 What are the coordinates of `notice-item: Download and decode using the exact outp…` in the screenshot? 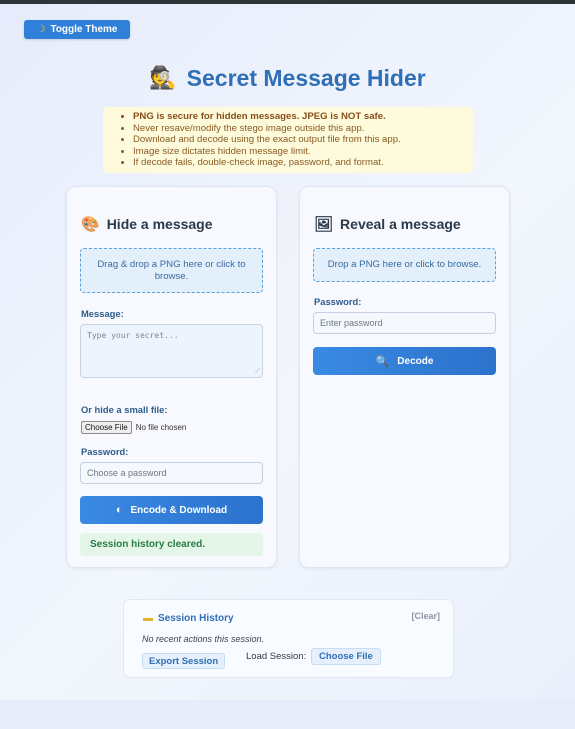 It's located at (303, 140).